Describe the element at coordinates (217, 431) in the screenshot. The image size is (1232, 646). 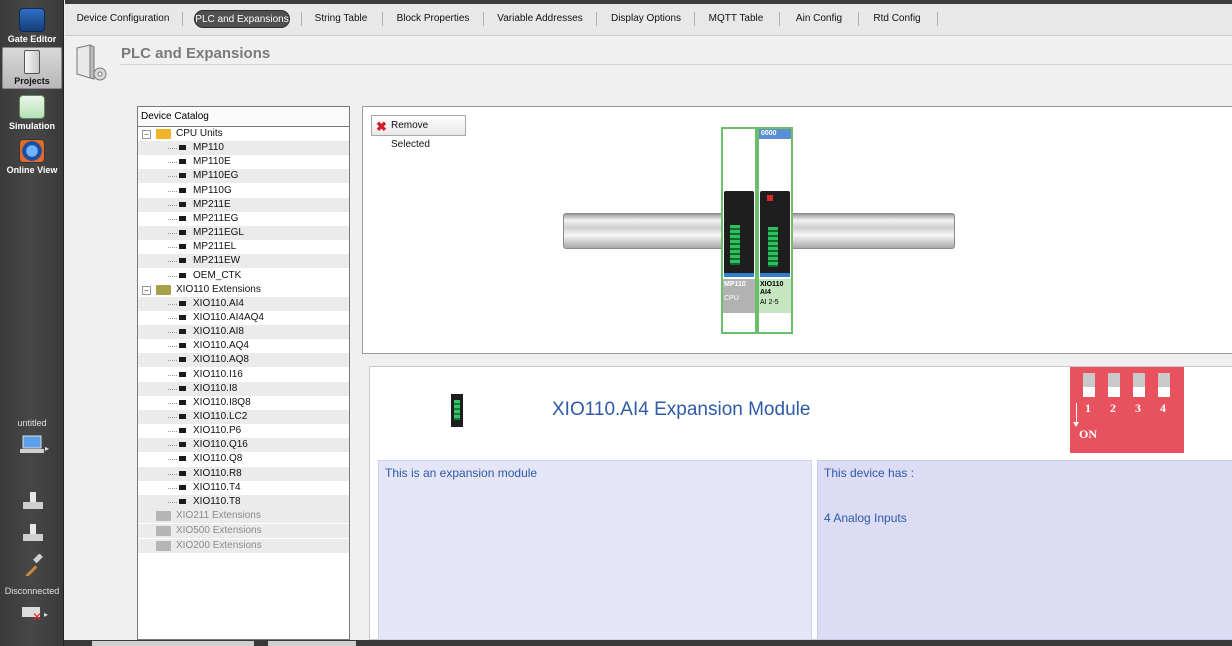
I see `catalog-item-label: XIO110.P6` at that location.